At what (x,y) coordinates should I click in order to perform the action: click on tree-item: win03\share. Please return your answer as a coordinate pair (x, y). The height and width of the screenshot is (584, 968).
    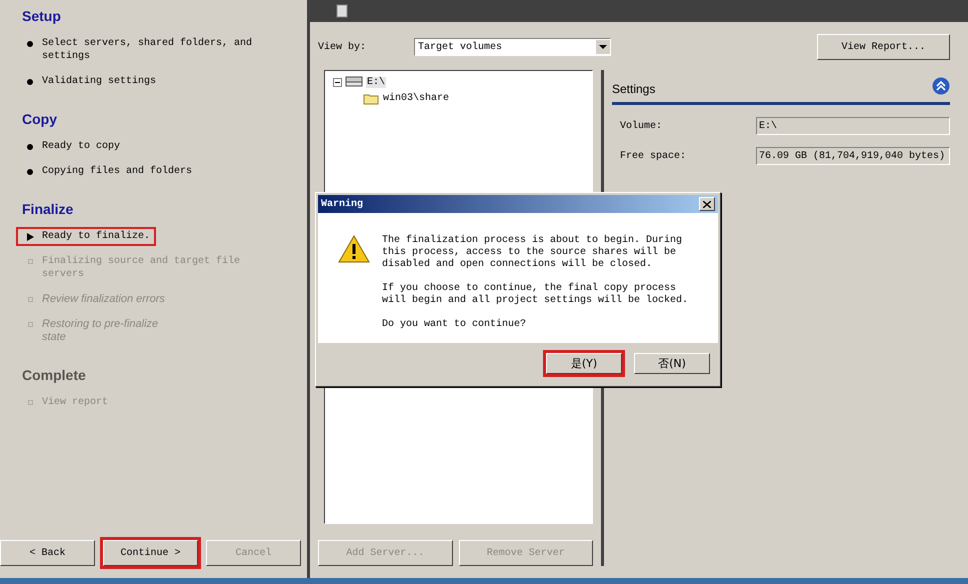
    Looking at the image, I should click on (416, 98).